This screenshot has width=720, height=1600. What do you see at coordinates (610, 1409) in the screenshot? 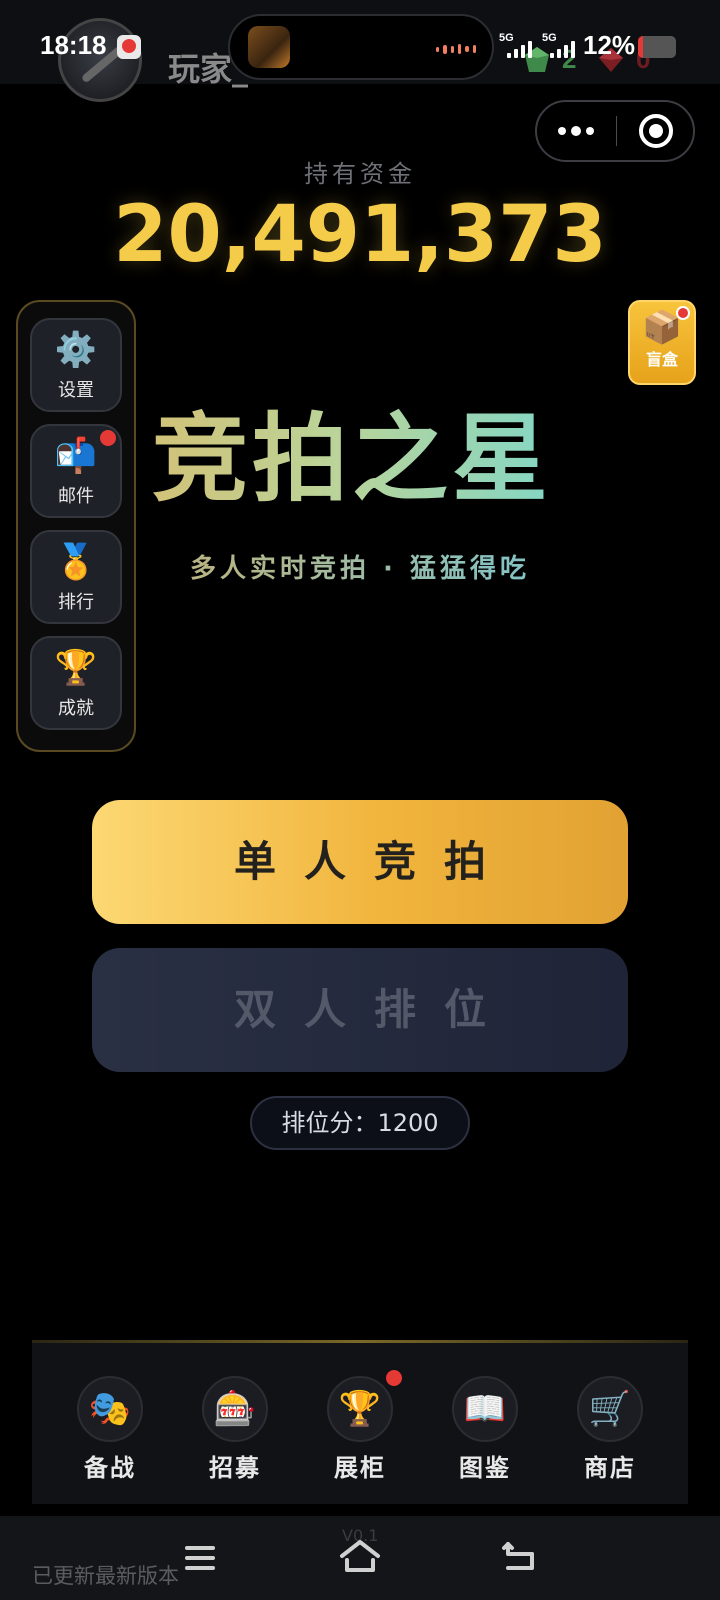
I see `shopping-cart-icon: 🛒` at bounding box center [610, 1409].